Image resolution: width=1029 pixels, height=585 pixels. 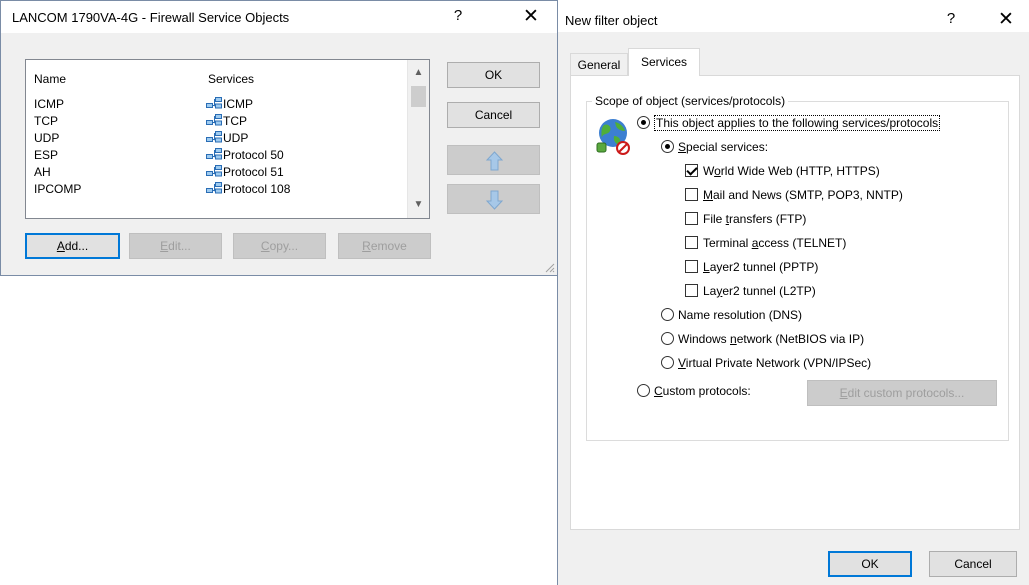 I want to click on remove-button: Remove, so click(x=384, y=246).